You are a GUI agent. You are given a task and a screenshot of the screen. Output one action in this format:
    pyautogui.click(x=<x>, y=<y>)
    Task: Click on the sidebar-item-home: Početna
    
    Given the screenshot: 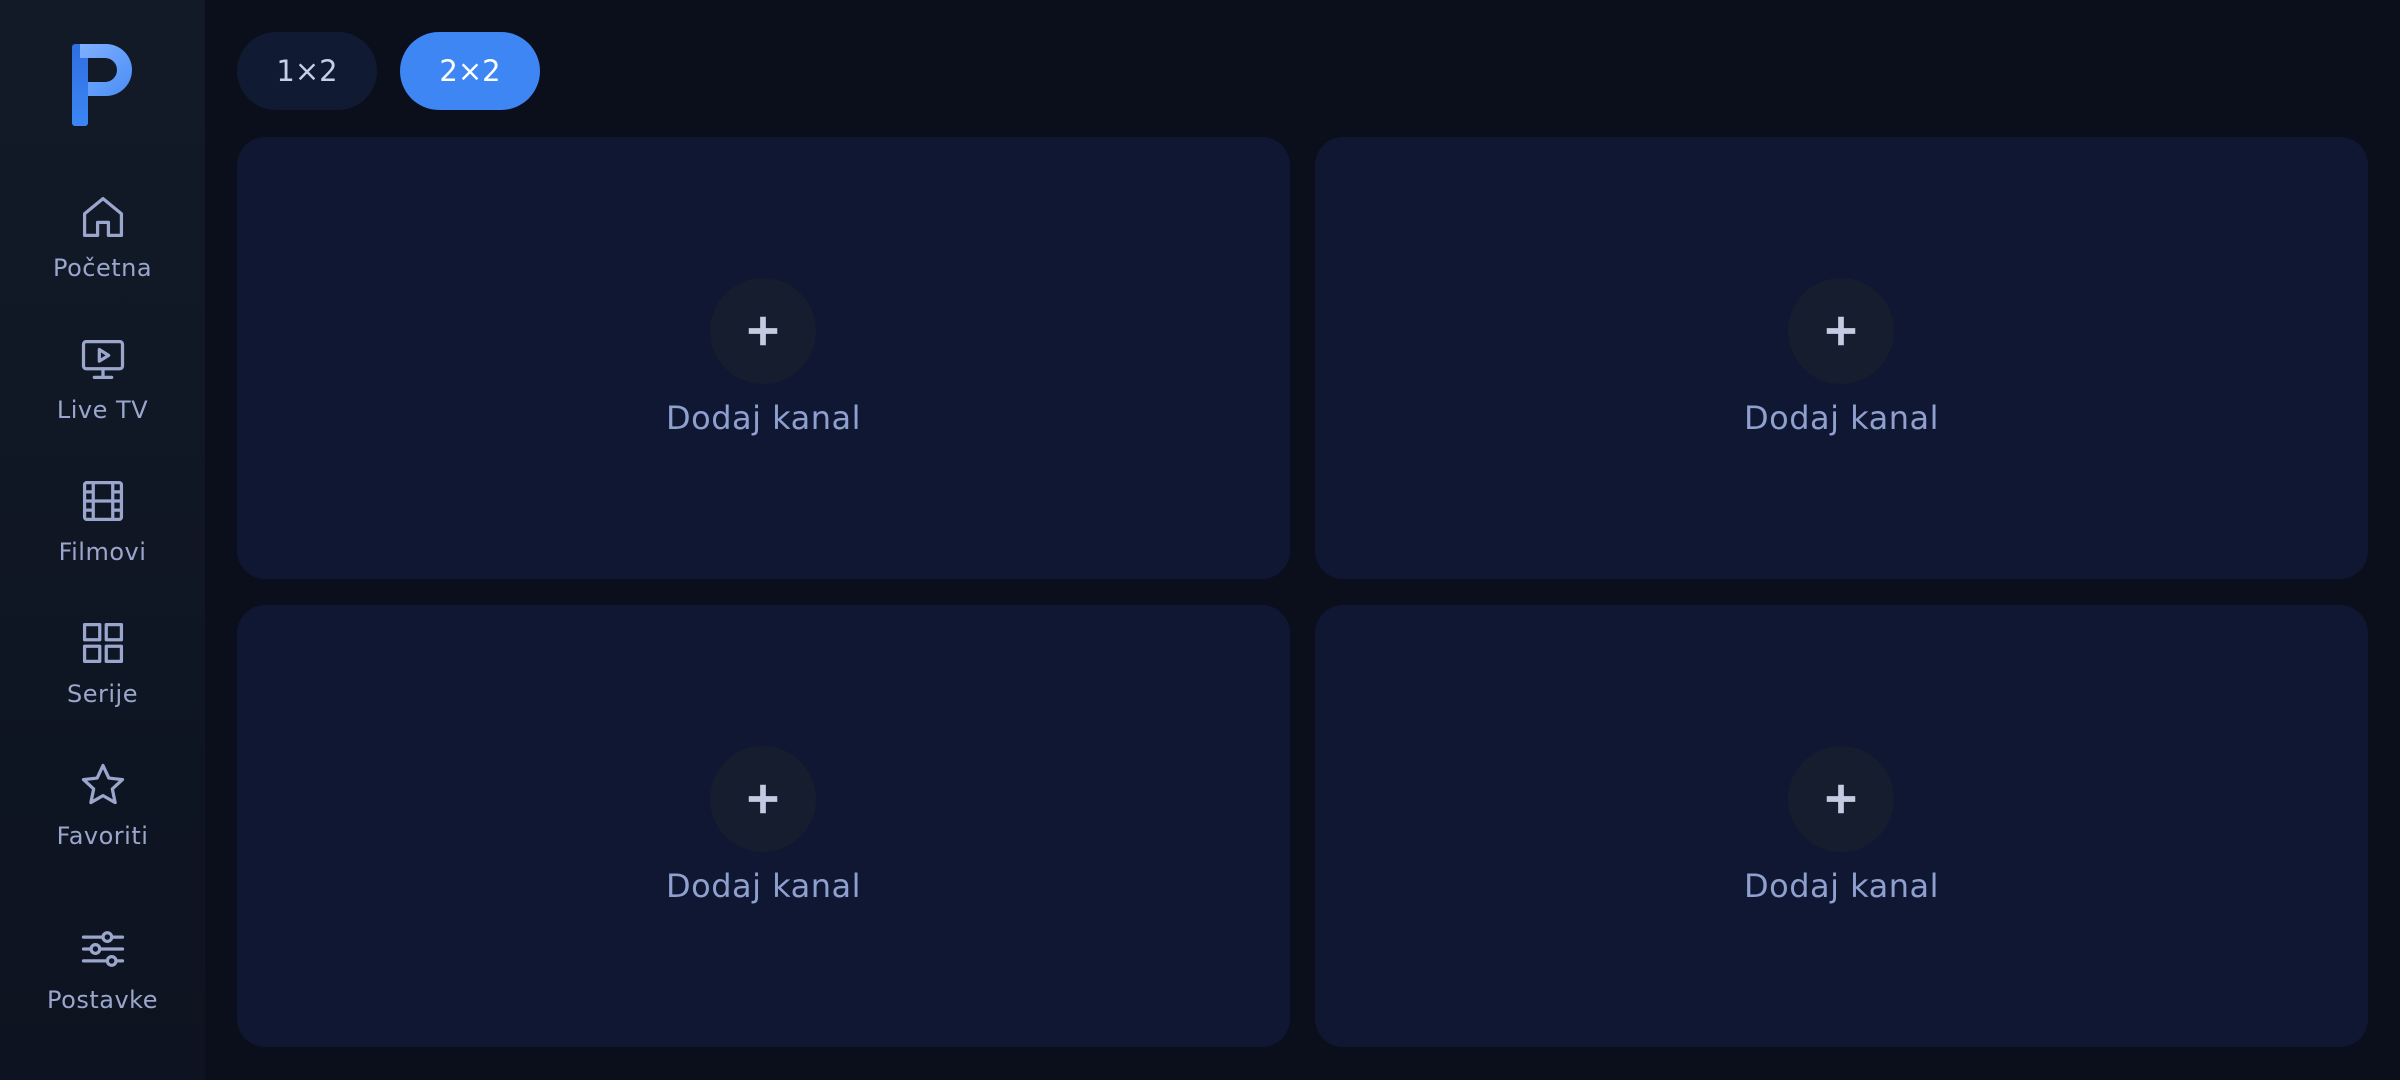 What is the action you would take?
    pyautogui.click(x=102, y=249)
    